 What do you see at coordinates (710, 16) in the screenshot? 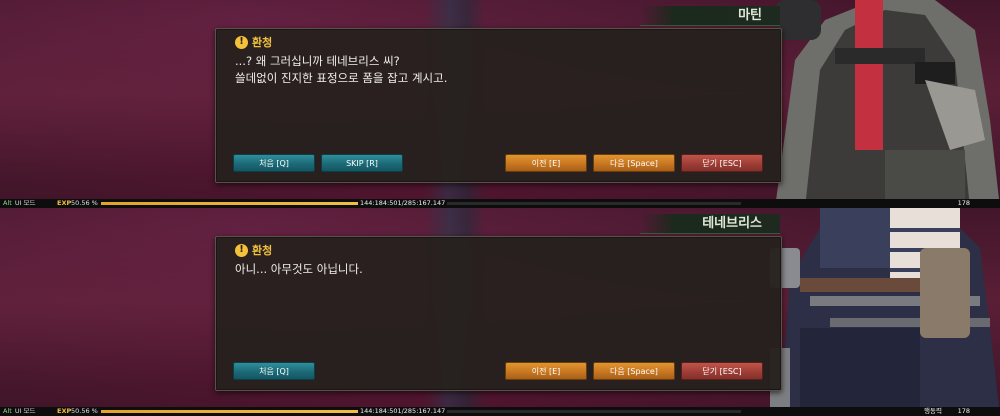
I see `speaker-name-tag: 마틴` at bounding box center [710, 16].